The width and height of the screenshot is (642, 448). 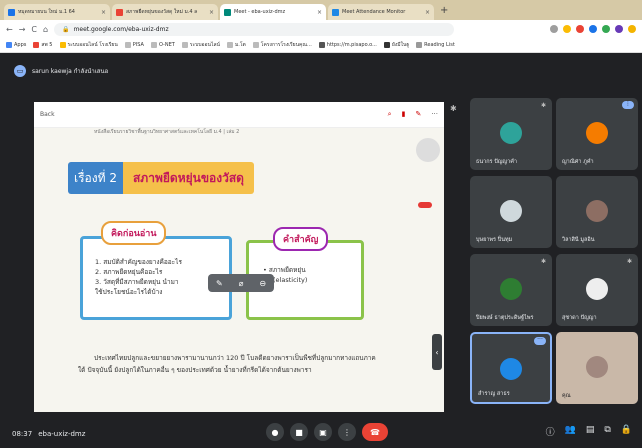 I want to click on bookmark-item: ระบบออนไลน์, so click(x=200, y=45).